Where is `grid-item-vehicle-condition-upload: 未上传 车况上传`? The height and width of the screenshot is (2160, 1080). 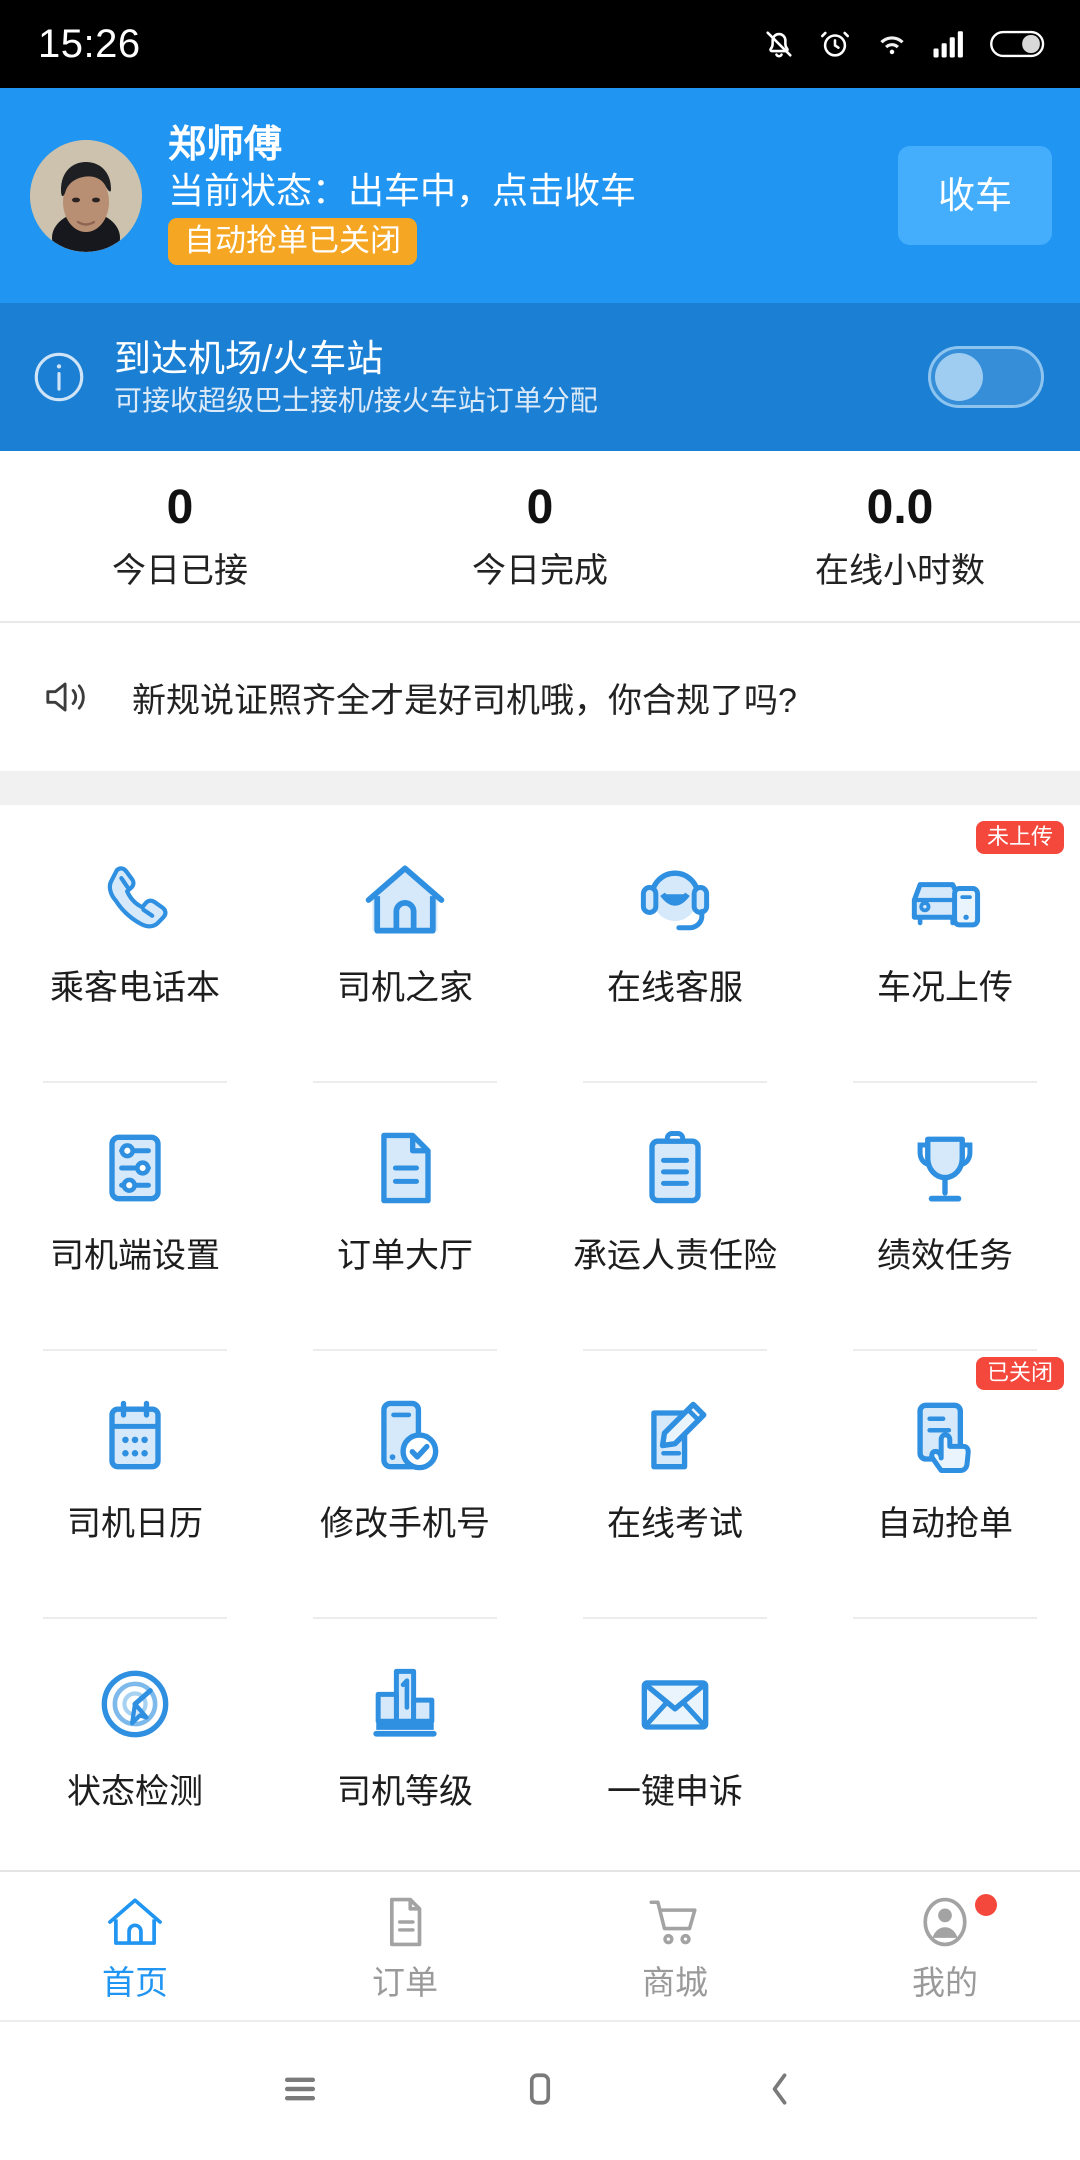 grid-item-vehicle-condition-upload: 未上传 车况上传 is located at coordinates (945, 949).